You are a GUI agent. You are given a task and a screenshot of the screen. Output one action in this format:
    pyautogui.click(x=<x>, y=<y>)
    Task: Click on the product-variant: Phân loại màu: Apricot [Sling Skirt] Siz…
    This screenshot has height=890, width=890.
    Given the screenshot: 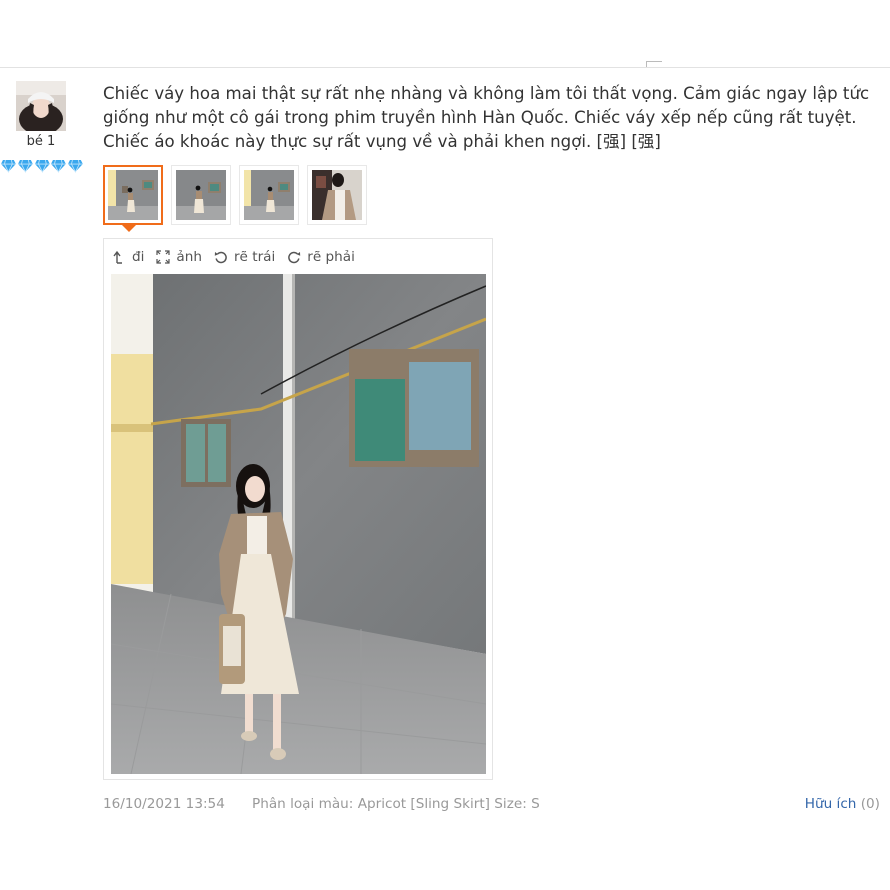 What is the action you would take?
    pyautogui.click(x=396, y=804)
    